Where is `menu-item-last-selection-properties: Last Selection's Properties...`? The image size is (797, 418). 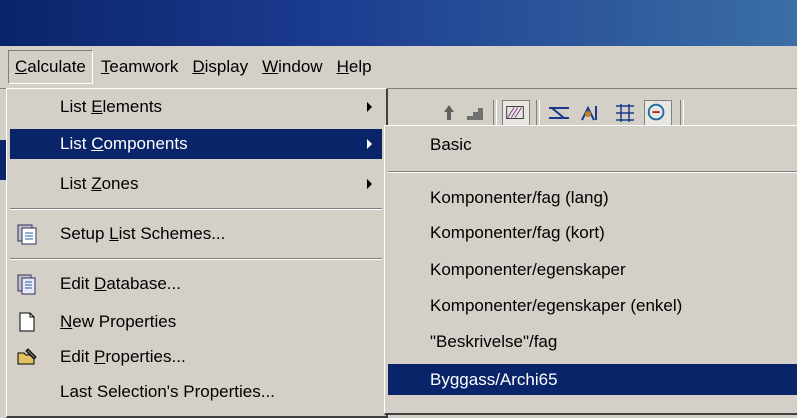
menu-item-last-selection-properties: Last Selection's Properties... is located at coordinates (196, 392).